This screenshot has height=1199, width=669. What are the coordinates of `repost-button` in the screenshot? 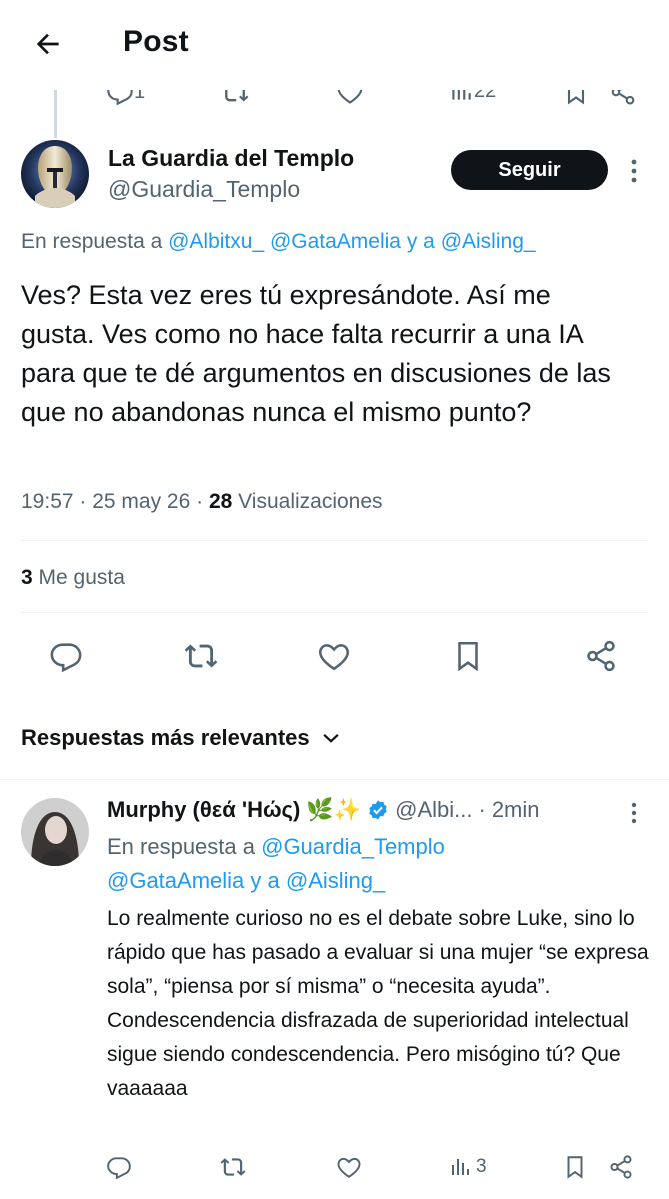 It's located at (201, 656).